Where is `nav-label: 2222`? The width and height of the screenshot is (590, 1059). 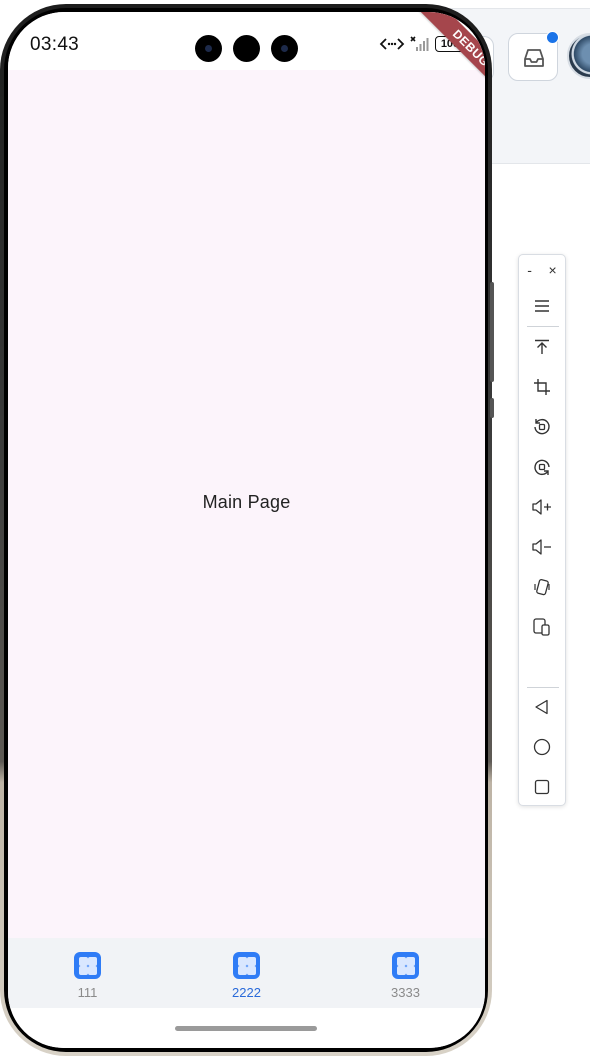 nav-label: 2222 is located at coordinates (246, 992).